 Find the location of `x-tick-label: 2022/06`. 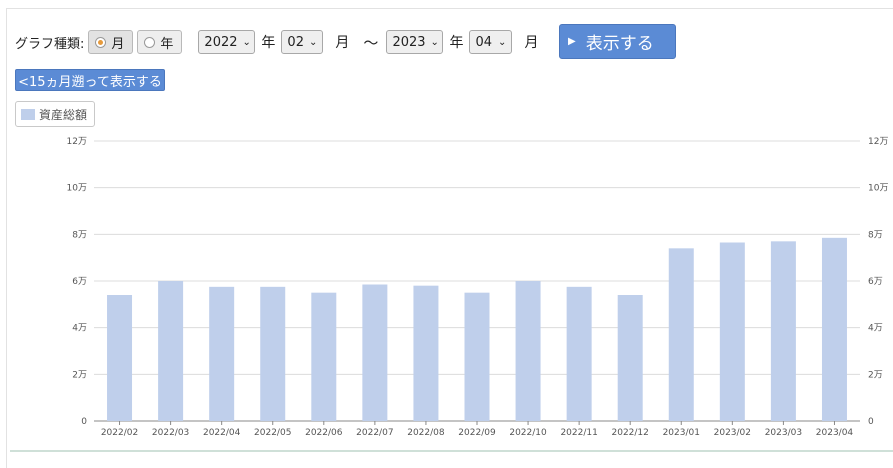

x-tick-label: 2022/06 is located at coordinates (324, 433).